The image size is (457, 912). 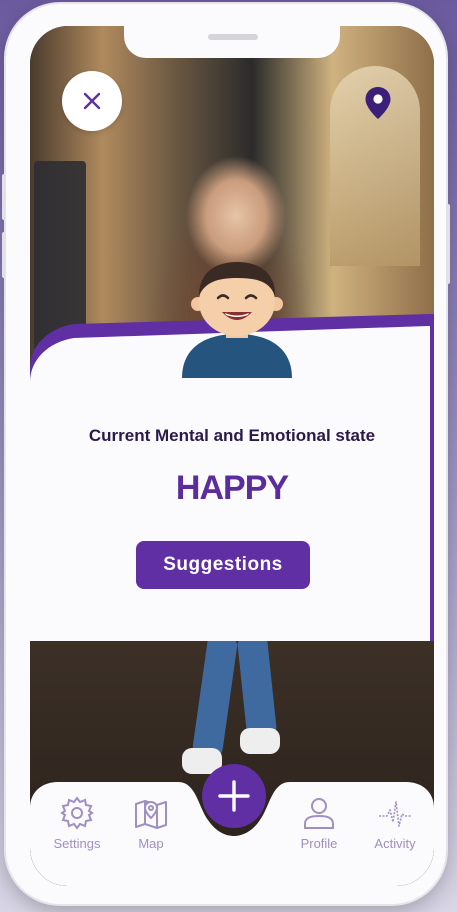 I want to click on tab-profile: Profile, so click(x=319, y=823).